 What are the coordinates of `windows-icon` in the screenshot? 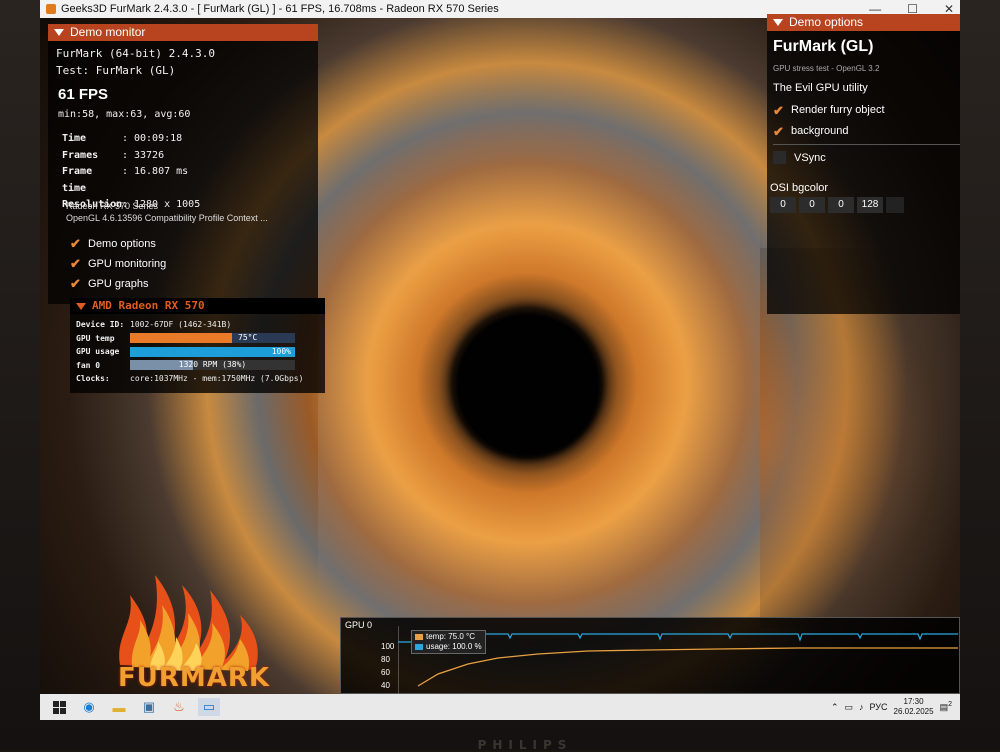 It's located at (59, 707).